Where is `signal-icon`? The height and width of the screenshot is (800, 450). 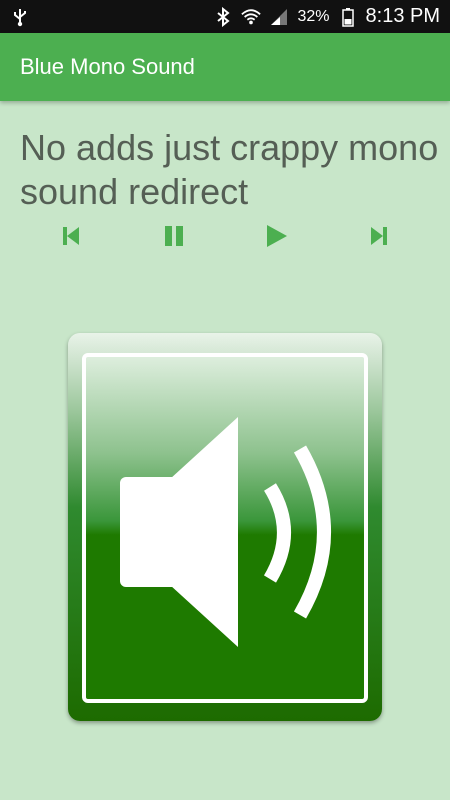
signal-icon is located at coordinates (279, 17).